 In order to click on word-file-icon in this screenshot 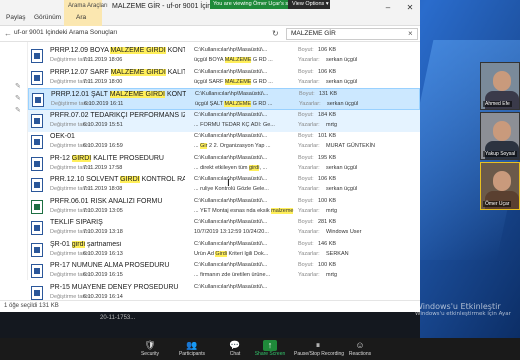, I will do `click(37, 185)`.